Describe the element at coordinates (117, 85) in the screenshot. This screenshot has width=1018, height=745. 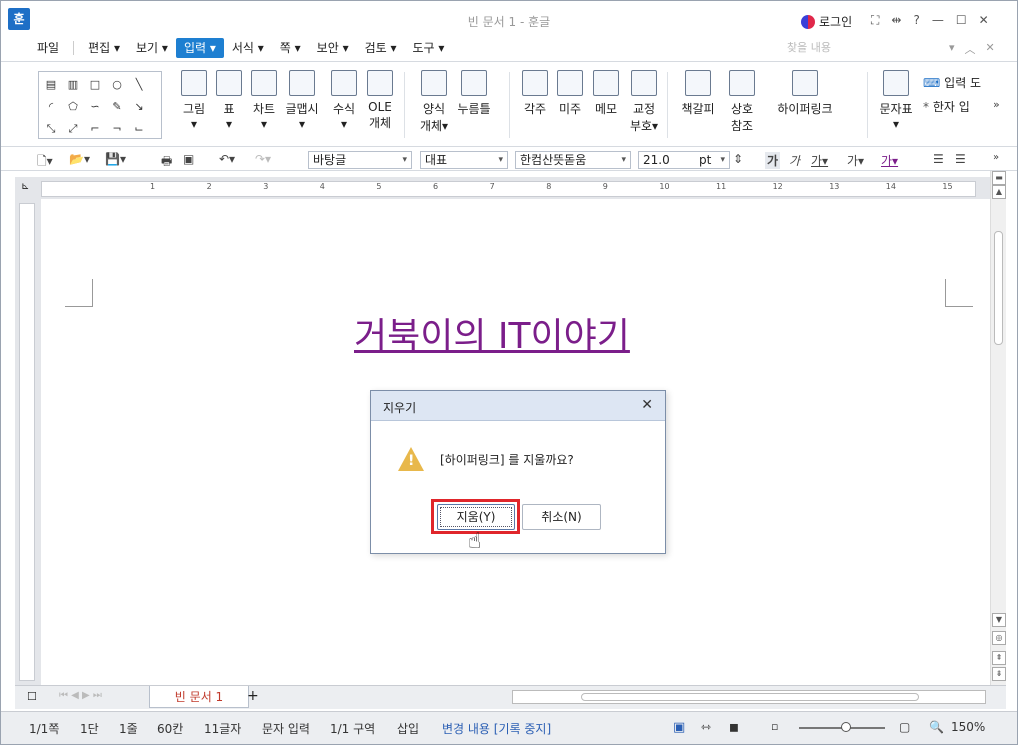
I see `ellipse-icon: ○` at that location.